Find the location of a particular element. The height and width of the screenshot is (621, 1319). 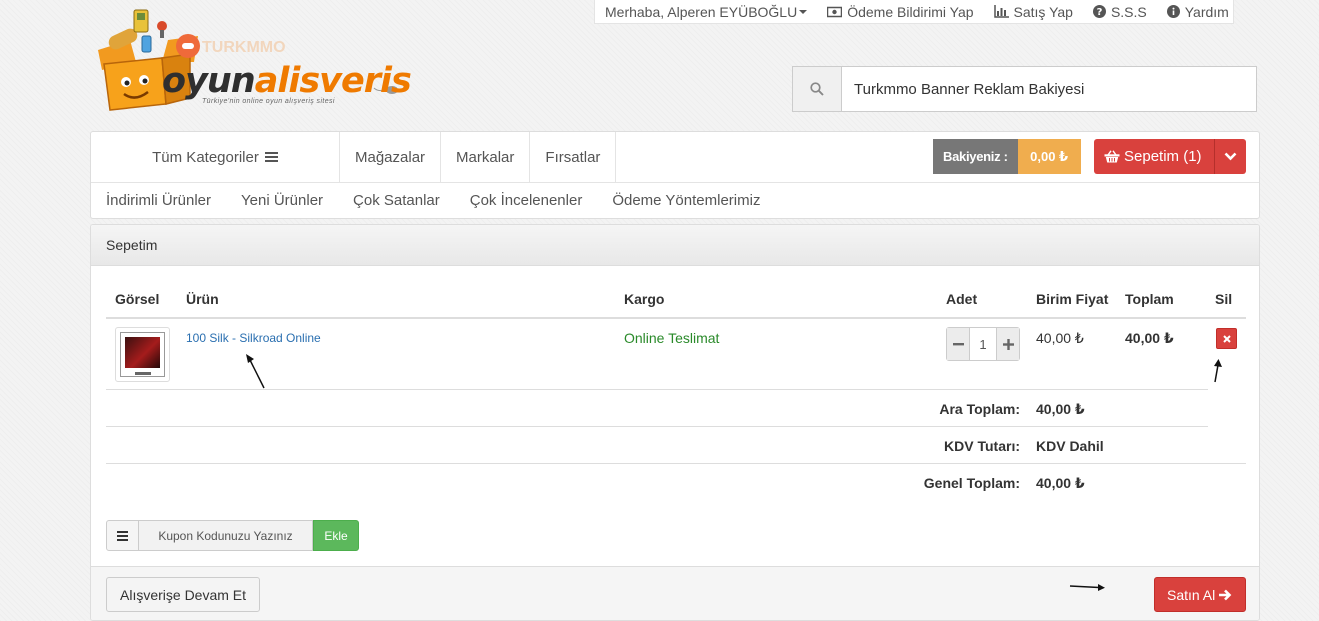

col-header-delete: Sil is located at coordinates (1224, 299).